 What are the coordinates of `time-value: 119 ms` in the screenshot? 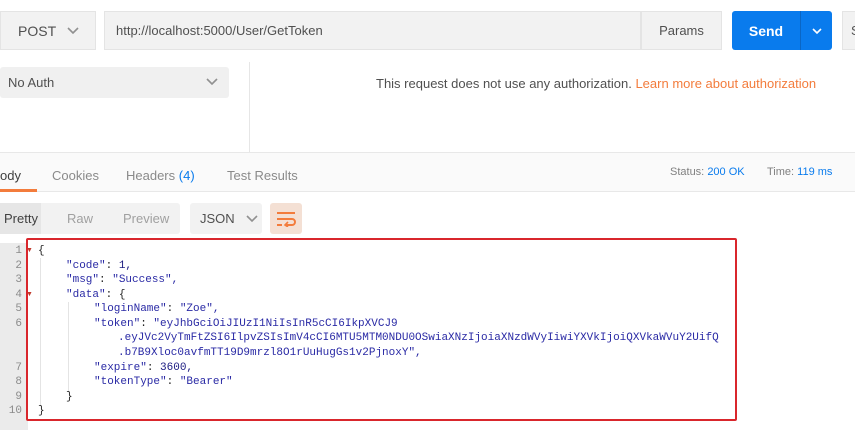 It's located at (815, 172).